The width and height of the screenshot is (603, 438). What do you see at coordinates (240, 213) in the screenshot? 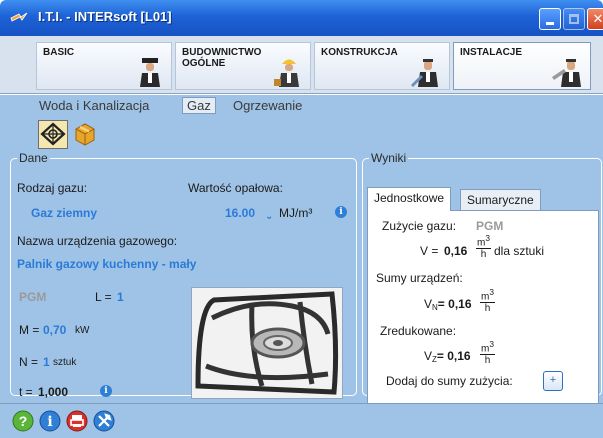
I see `calorific-value: 16.00` at bounding box center [240, 213].